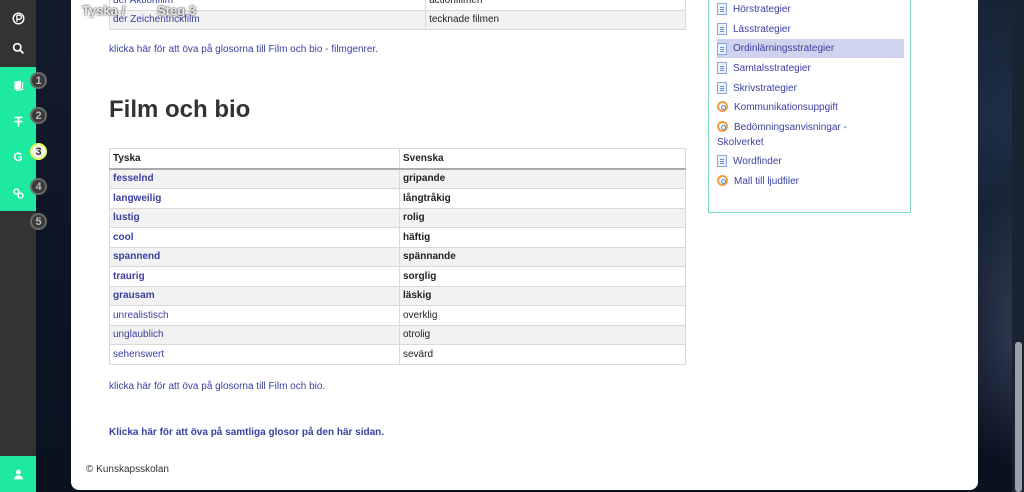 The image size is (1024, 492). Describe the element at coordinates (542, 217) in the screenshot. I see `swedish-cell: rolig` at that location.